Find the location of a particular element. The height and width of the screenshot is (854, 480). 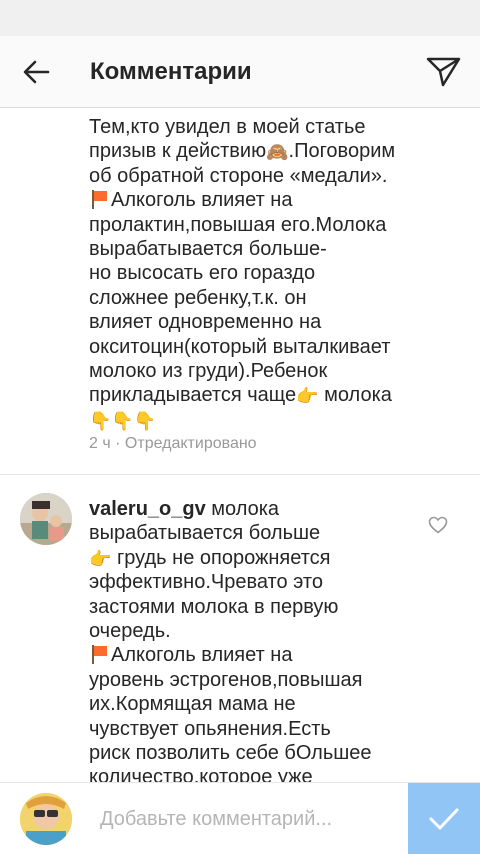

comment-line: количество,которое уже is located at coordinates (201, 774).